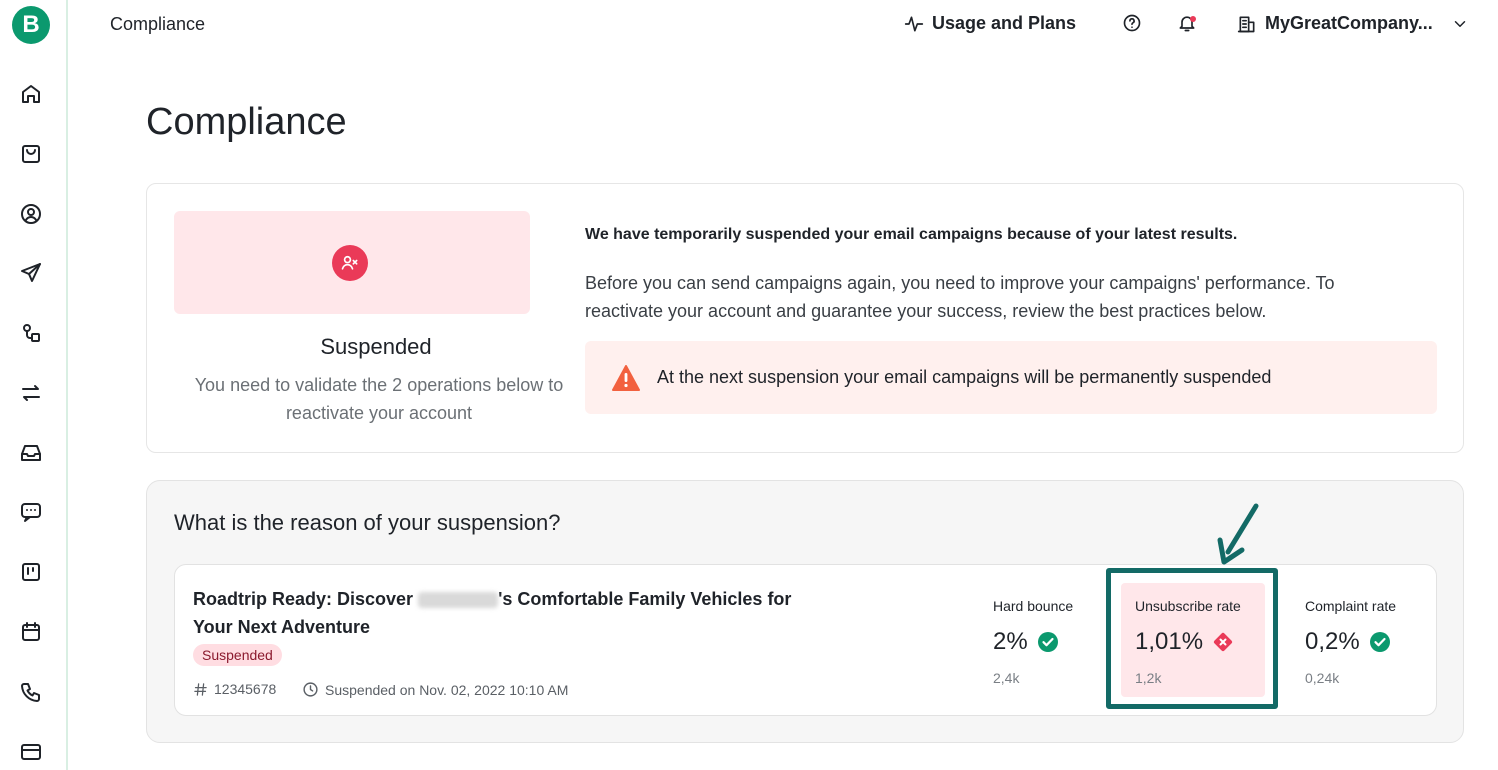 The width and height of the screenshot is (1498, 770). I want to click on campaign-date: Suspended on Nov. 02, 2022 10:10 AM, so click(435, 689).